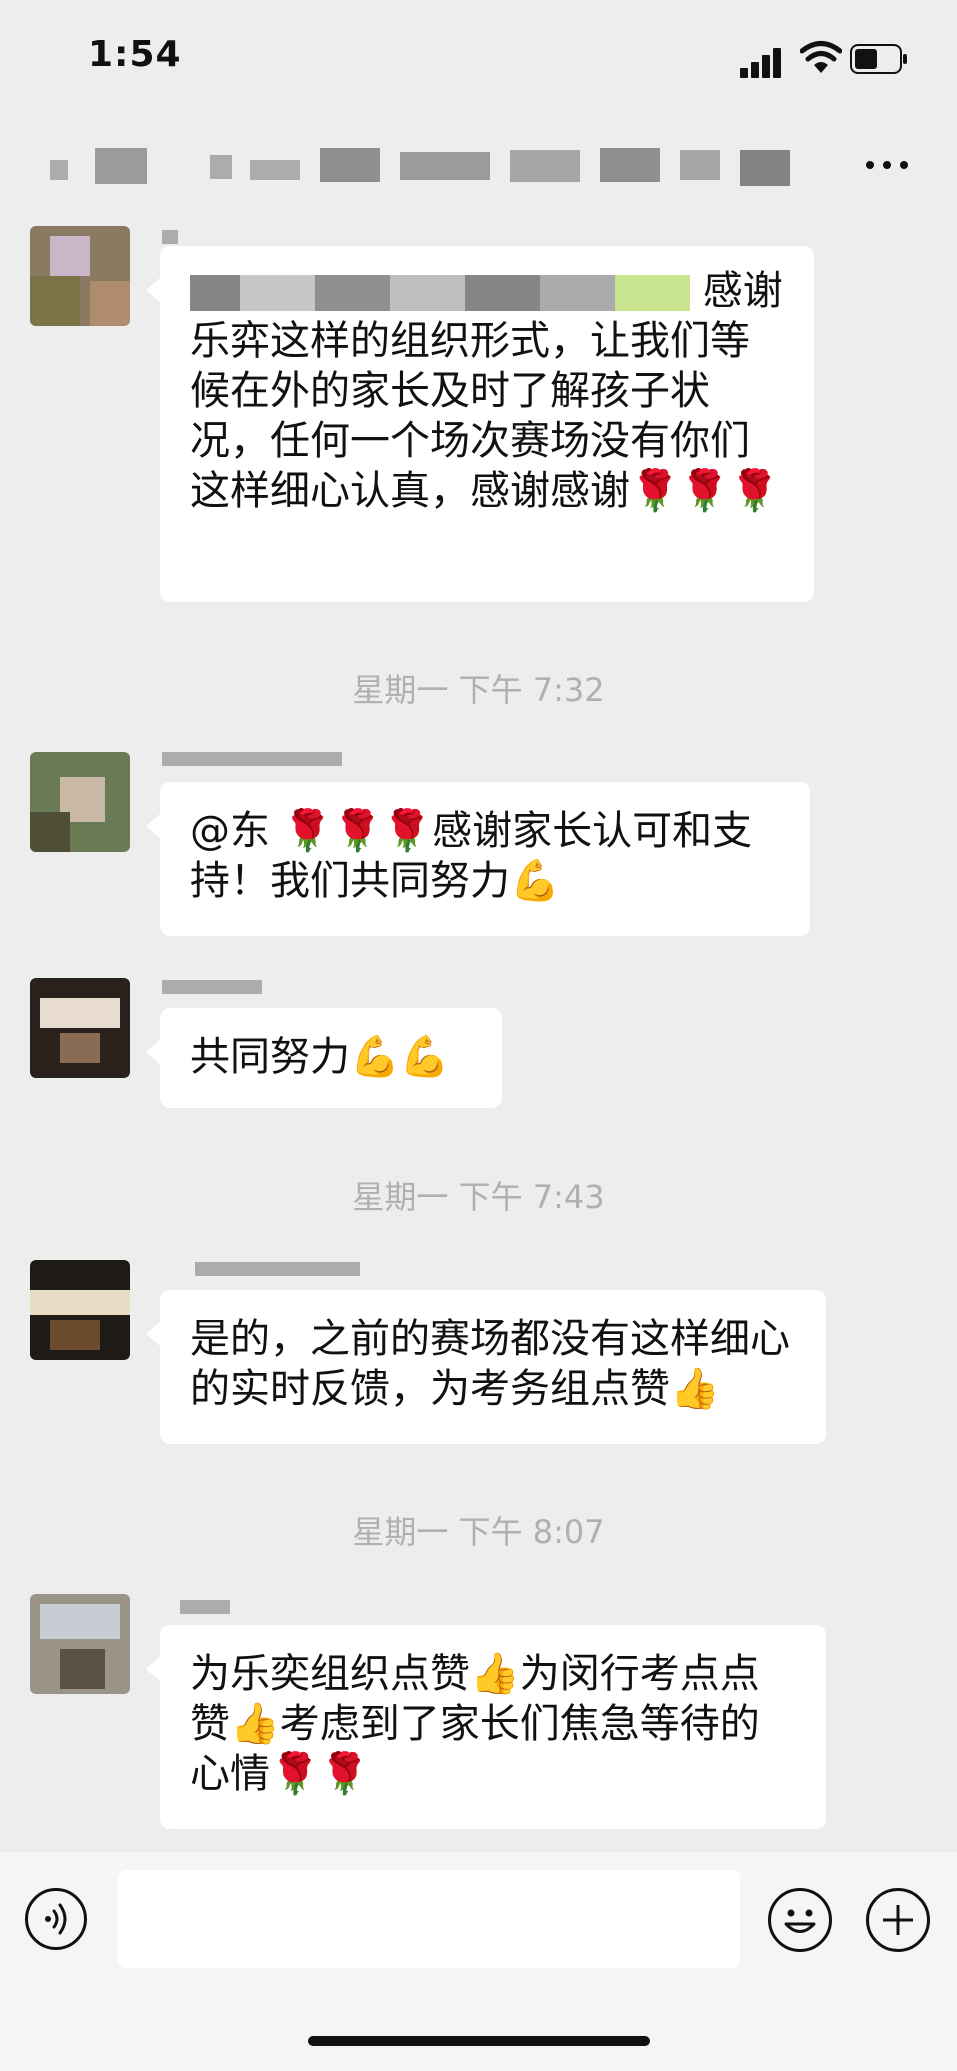 This screenshot has width=957, height=2071. I want to click on more-icon, so click(887, 165).